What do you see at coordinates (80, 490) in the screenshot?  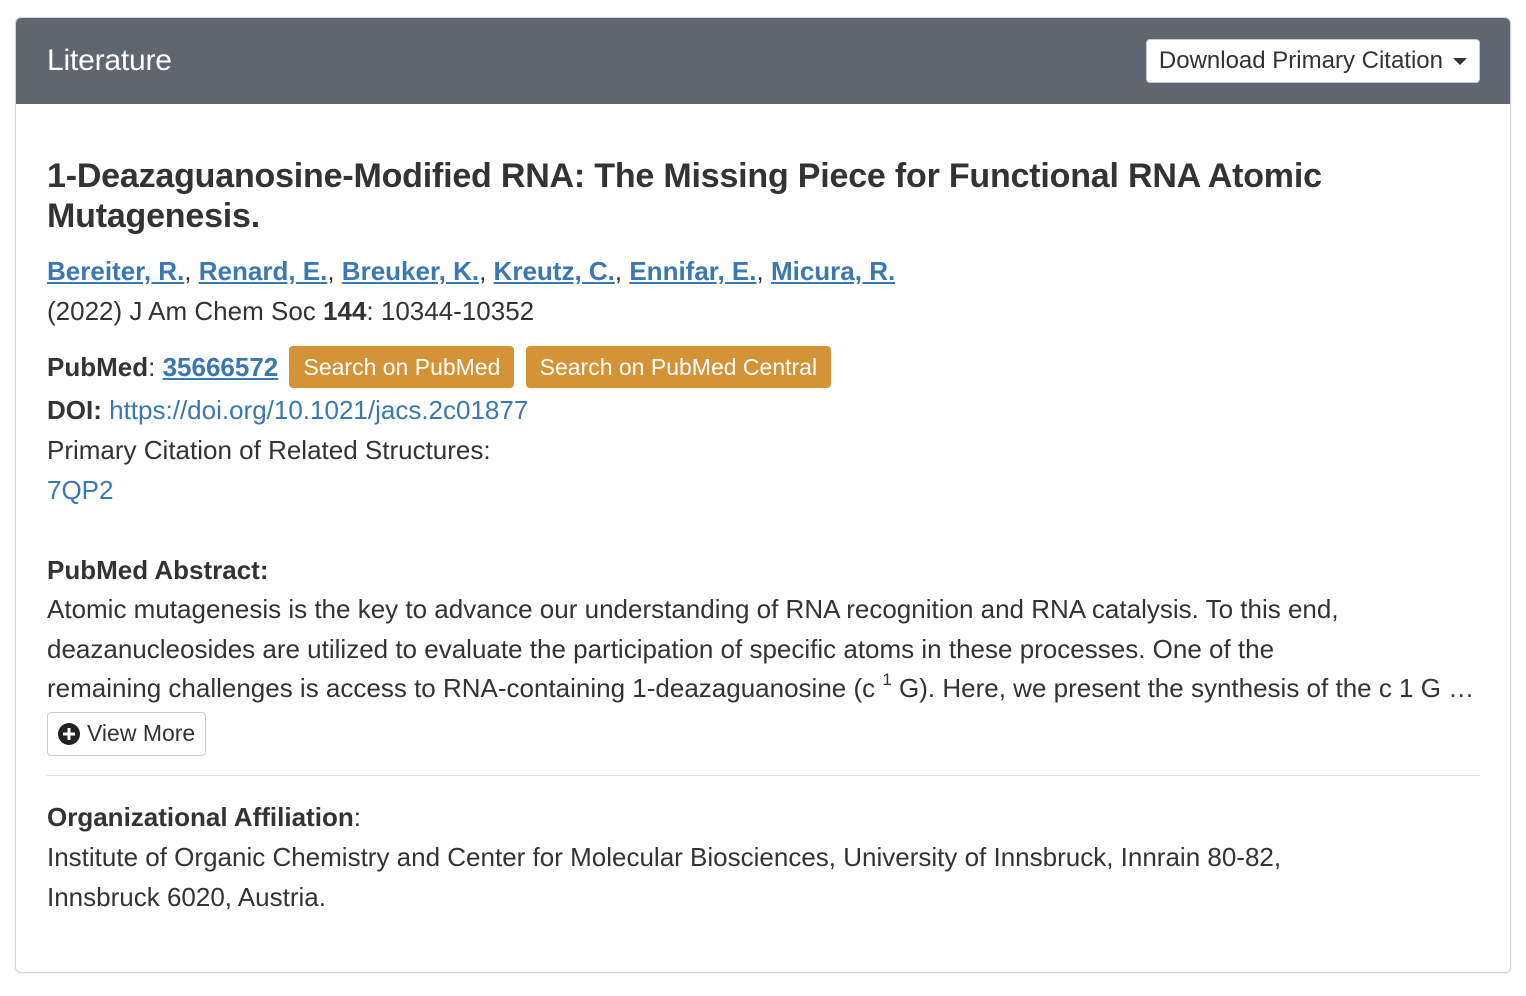 I see `structure-link-7qp2: 7QP2` at bounding box center [80, 490].